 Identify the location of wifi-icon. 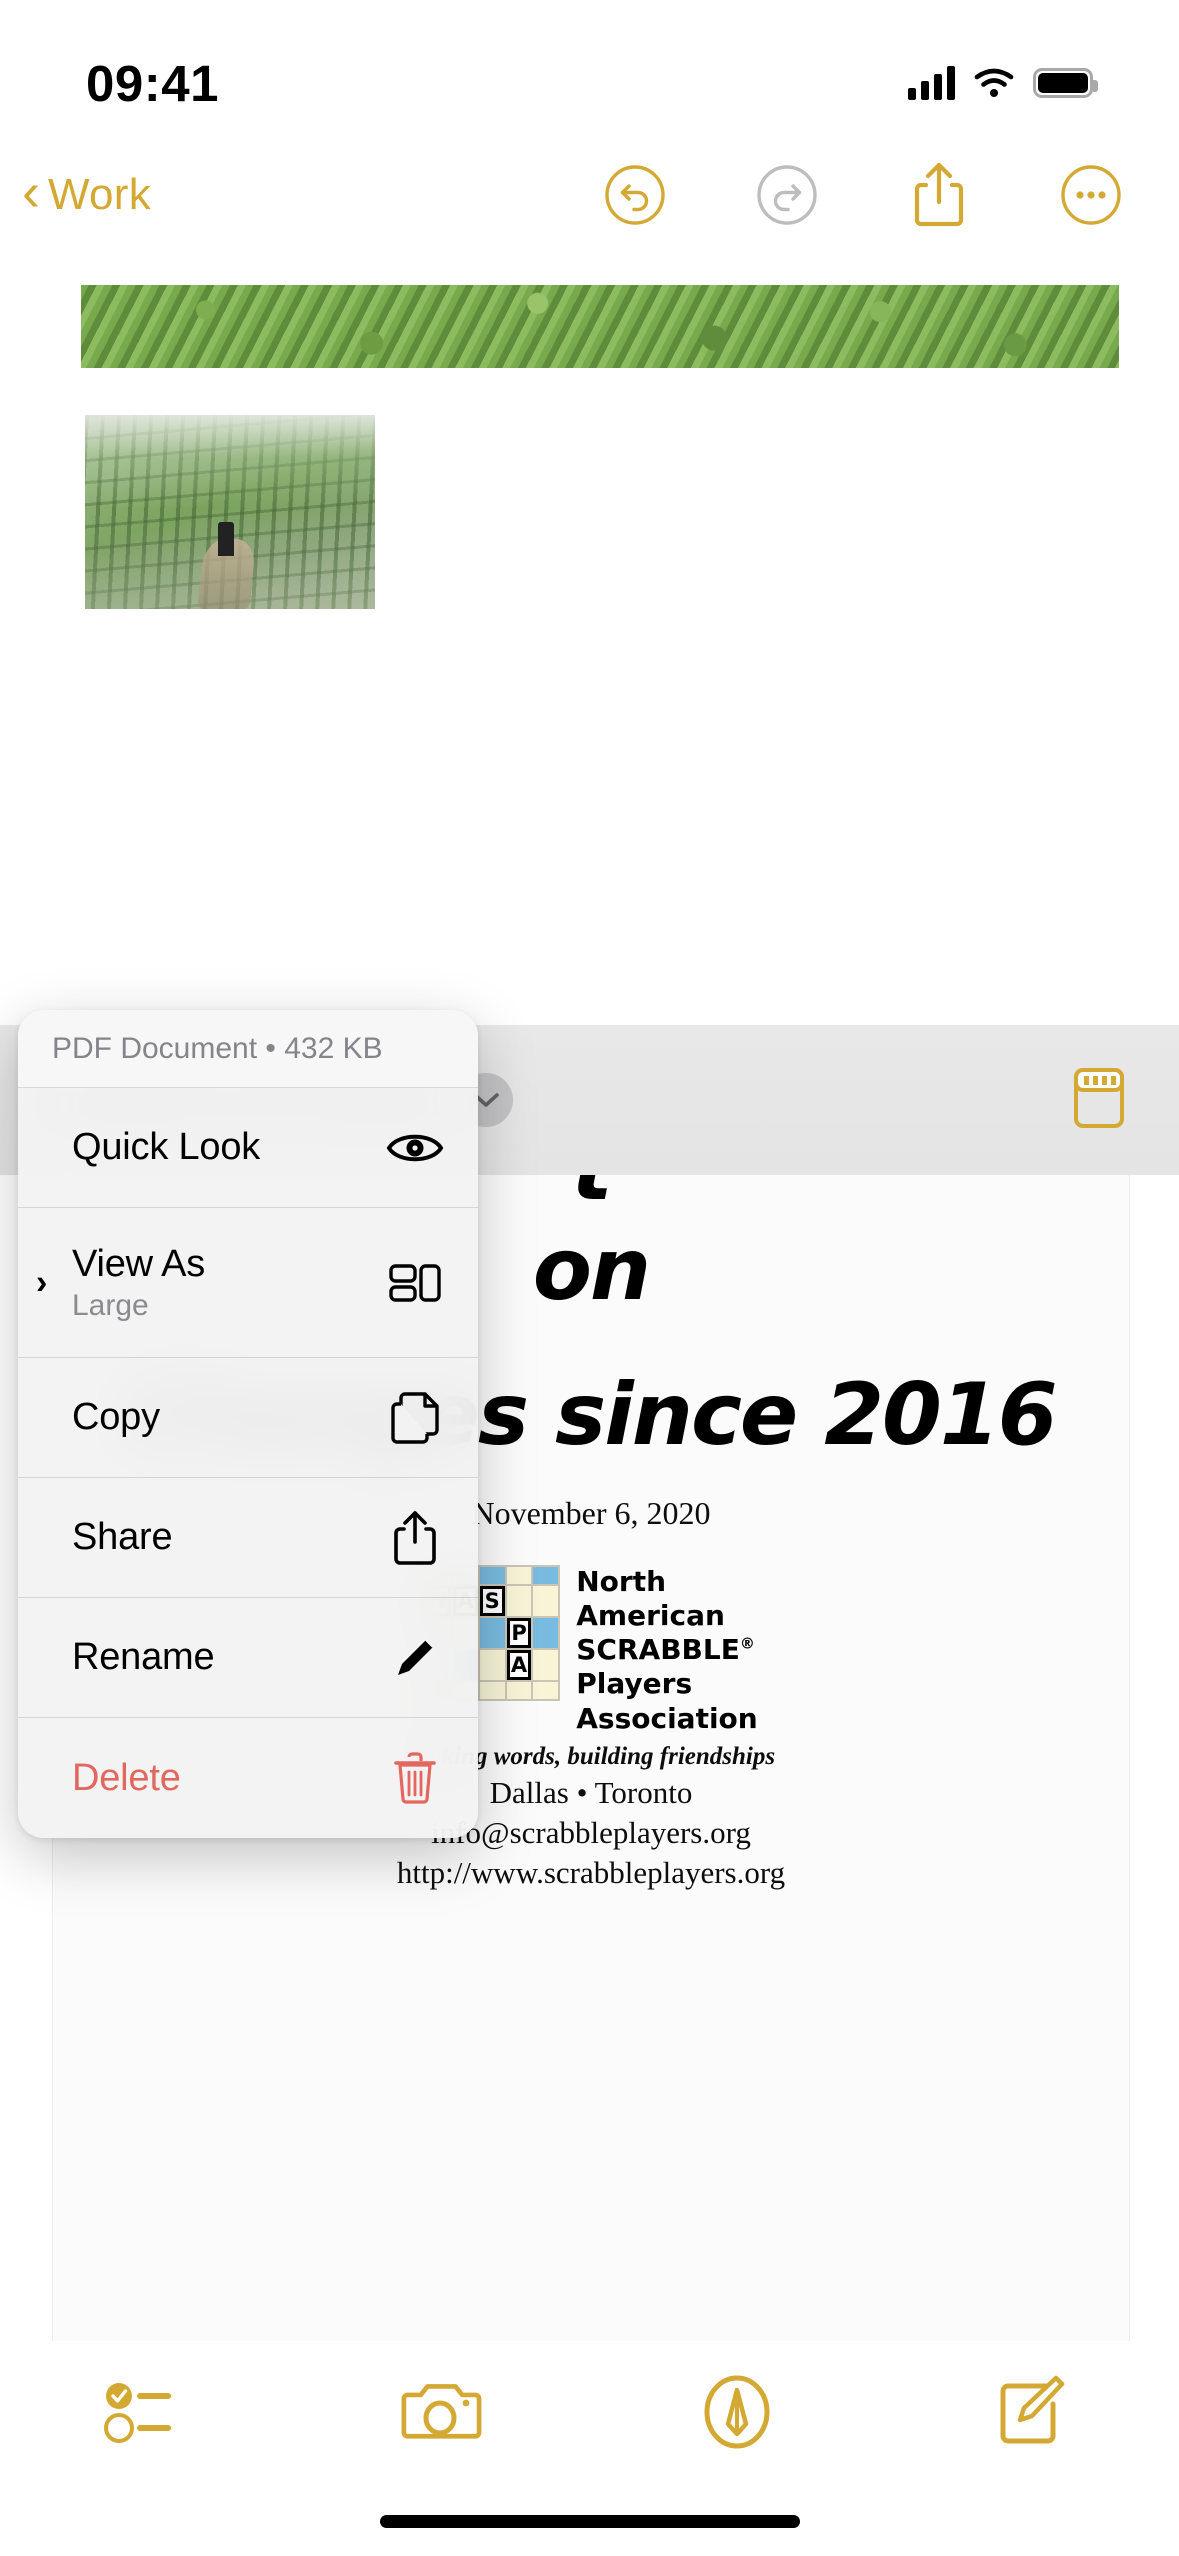
(994, 82).